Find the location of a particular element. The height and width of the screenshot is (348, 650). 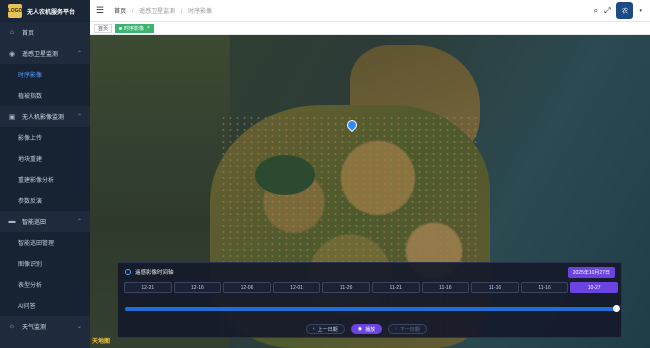

slider-handle is located at coordinates (616, 308).